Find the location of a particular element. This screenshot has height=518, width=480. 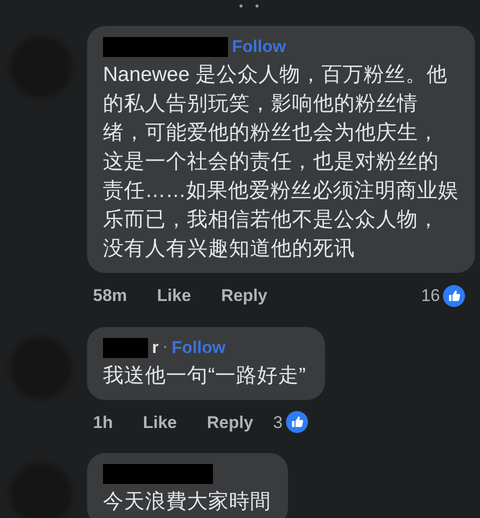

reaction-count: 16 is located at coordinates (430, 296).